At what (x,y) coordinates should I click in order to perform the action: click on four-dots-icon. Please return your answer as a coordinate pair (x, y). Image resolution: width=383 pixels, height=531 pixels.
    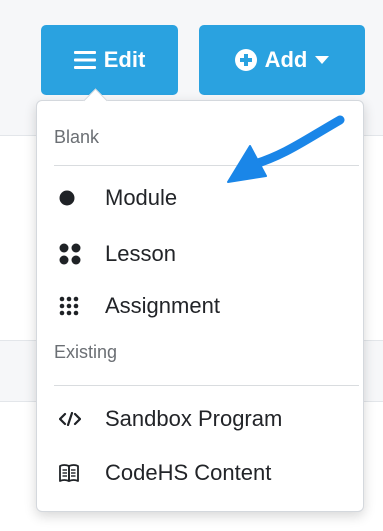
    Looking at the image, I should click on (74, 254).